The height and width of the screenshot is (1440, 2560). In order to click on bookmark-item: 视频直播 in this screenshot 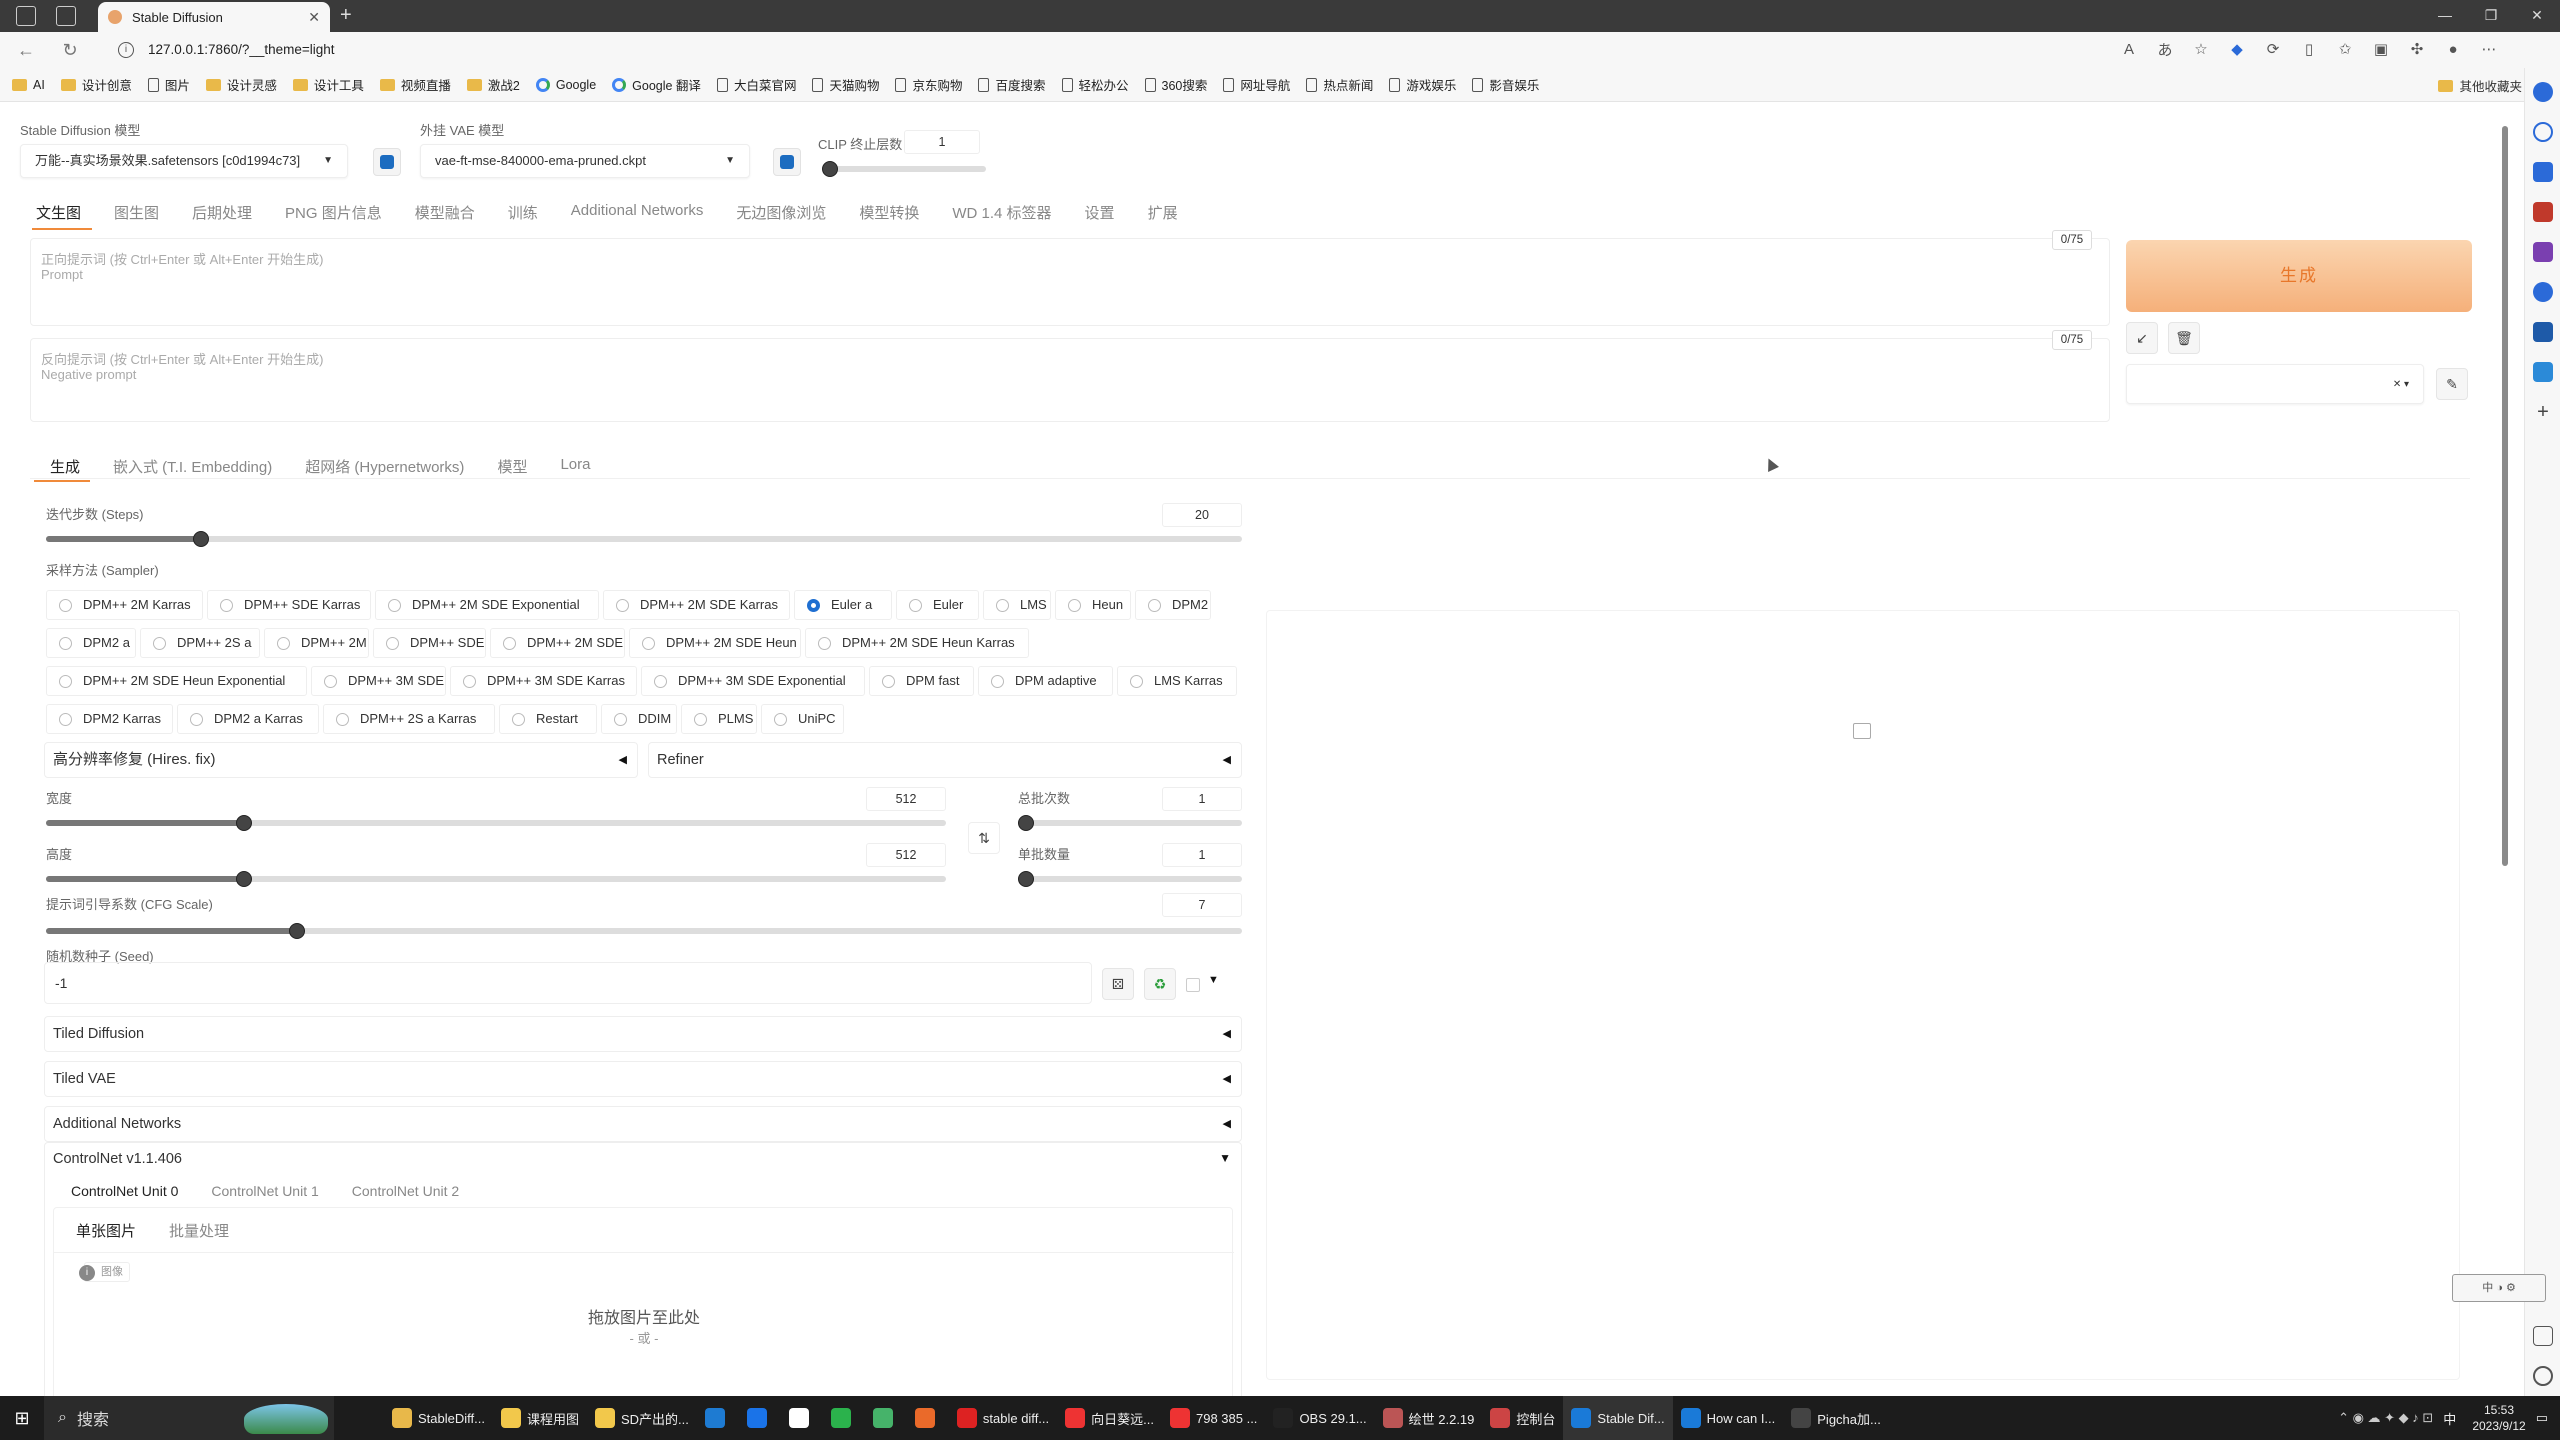, I will do `click(415, 84)`.